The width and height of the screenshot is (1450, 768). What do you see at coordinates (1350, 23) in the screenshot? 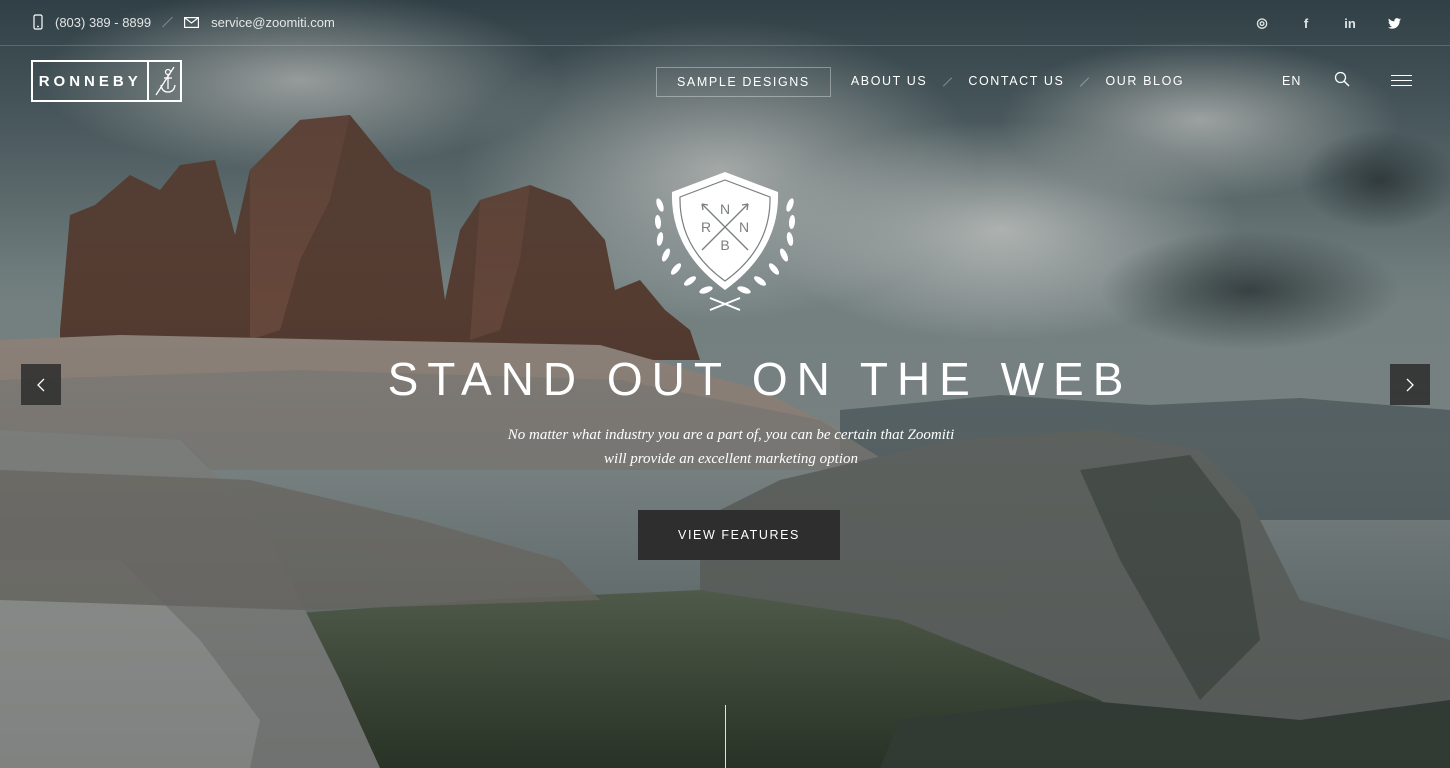
I see `linkedin-icon: in` at bounding box center [1350, 23].